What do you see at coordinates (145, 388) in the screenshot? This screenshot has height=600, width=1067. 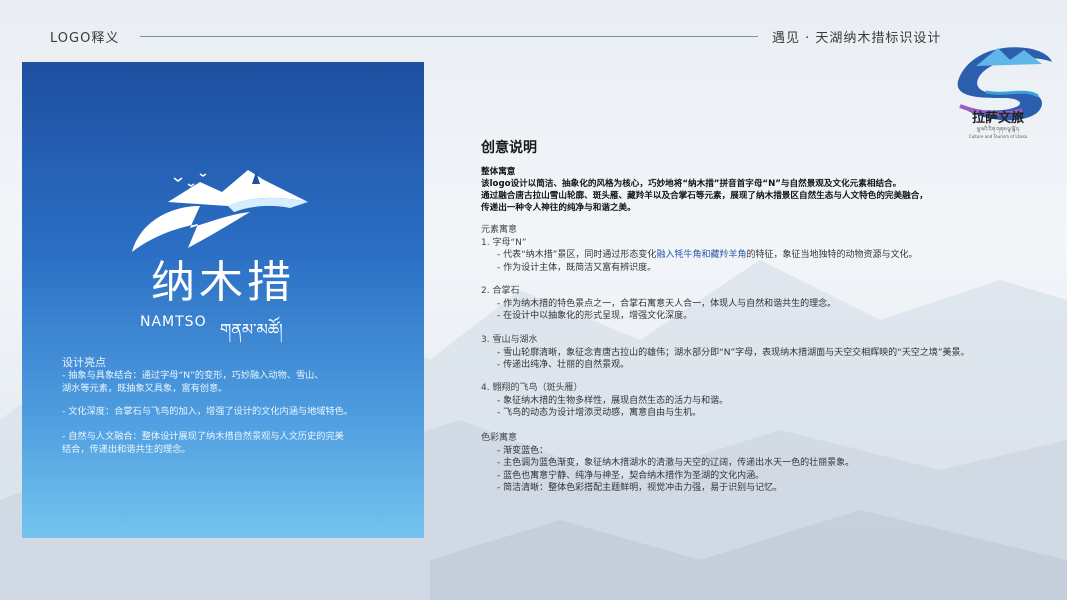 I see `highlight-line: 湖水等元素，既抽象又具象，富有创意。` at bounding box center [145, 388].